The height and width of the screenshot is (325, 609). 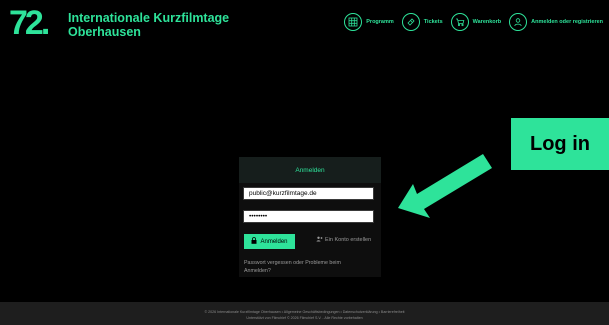 I want to click on login-callout-banner: Log in, so click(x=560, y=144).